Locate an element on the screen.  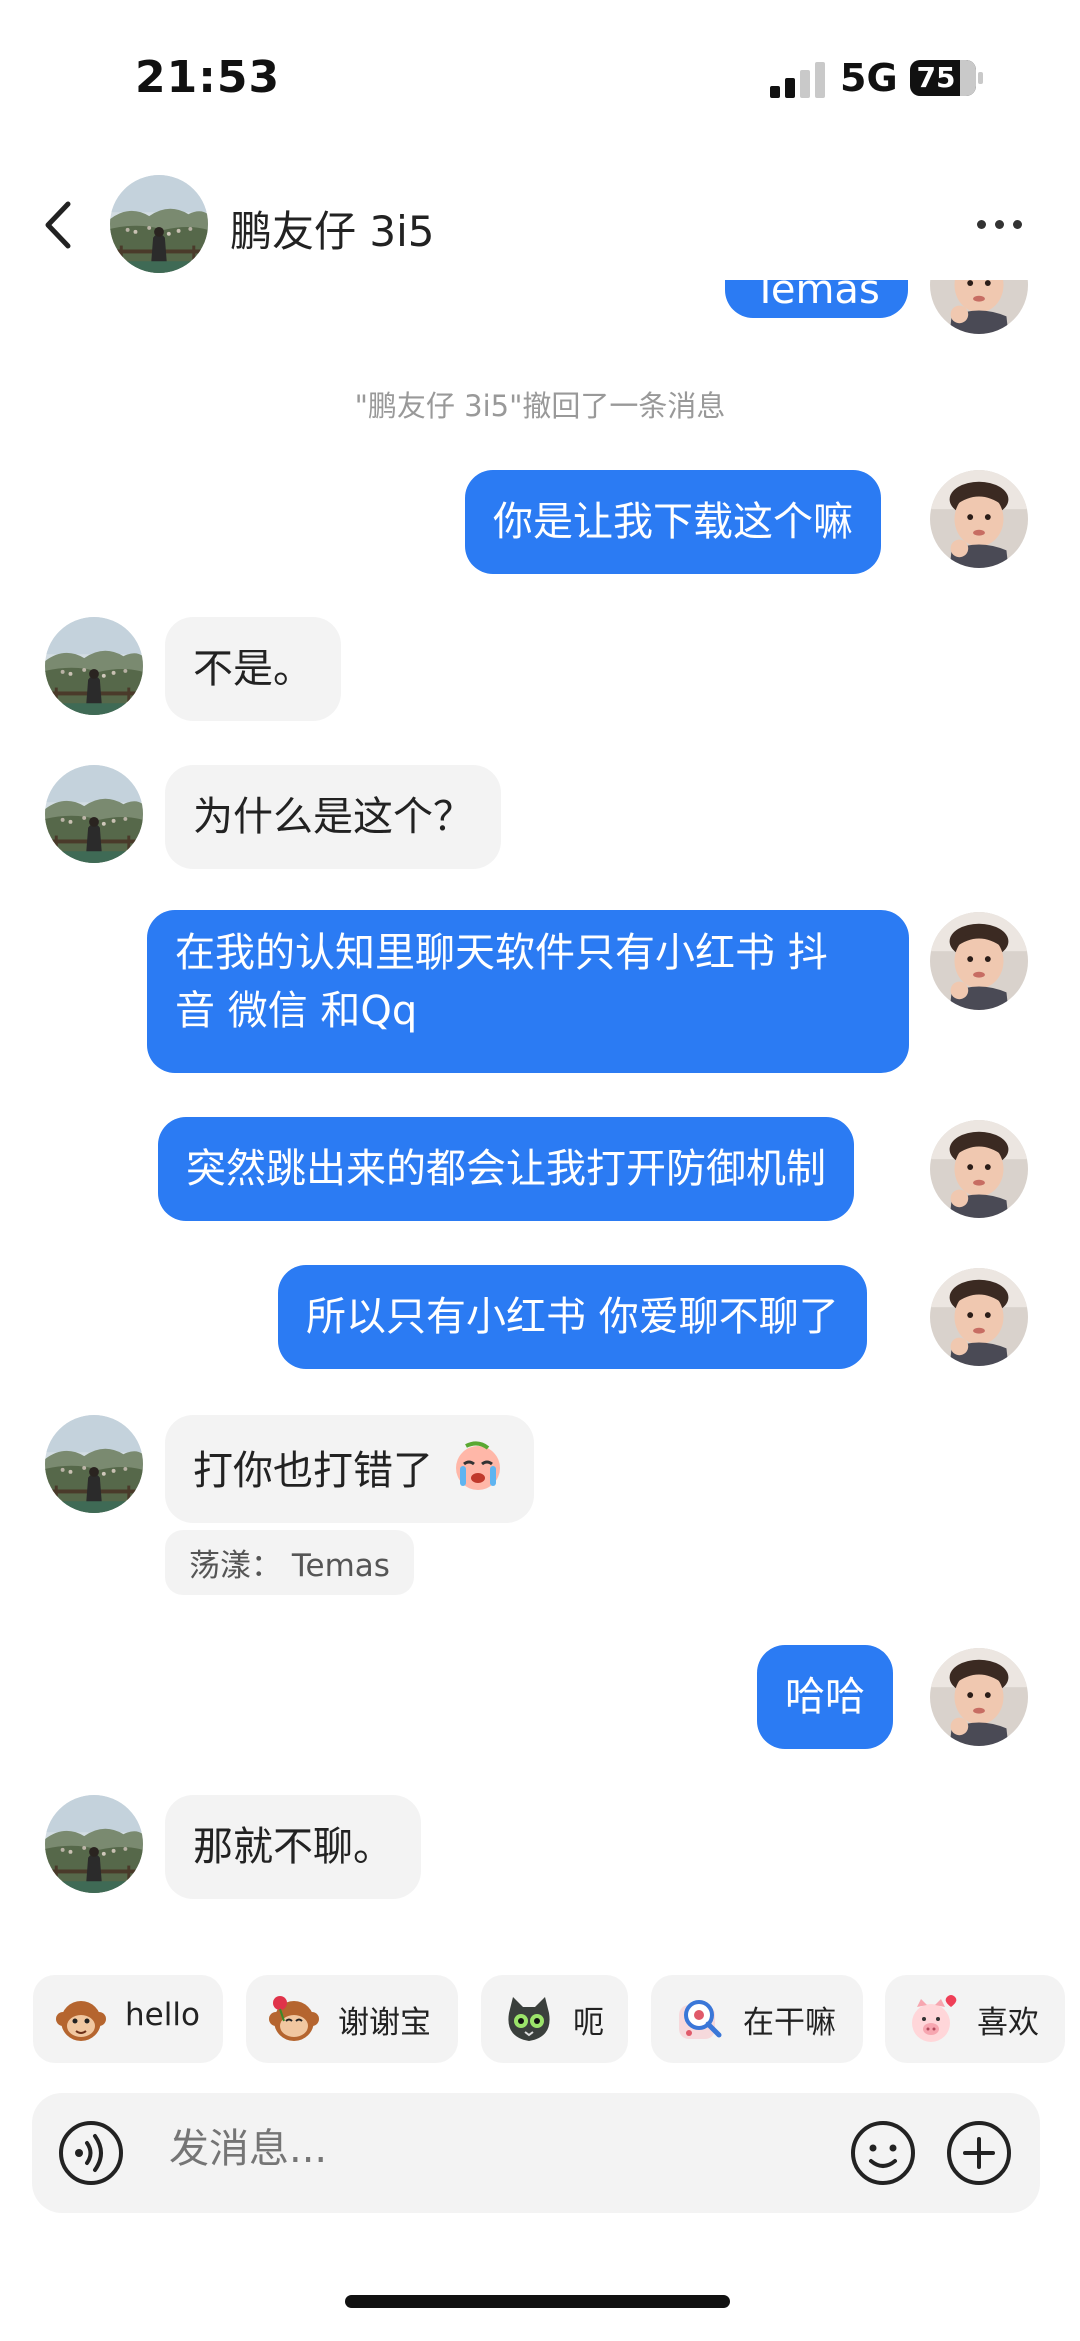
battery-cap is located at coordinates (980, 78).